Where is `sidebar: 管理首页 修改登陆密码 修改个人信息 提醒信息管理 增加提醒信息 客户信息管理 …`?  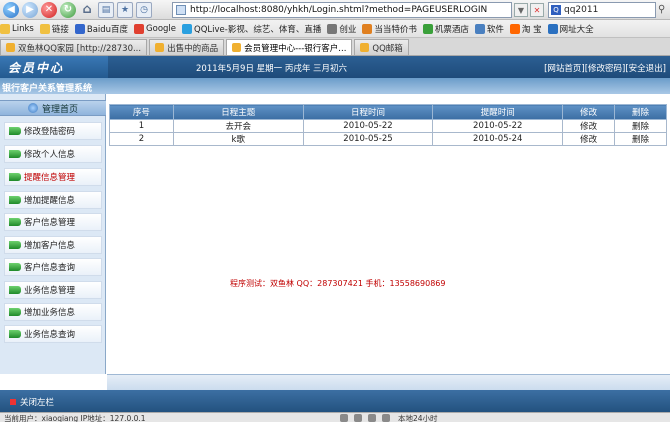 sidebar: 管理首页 修改登陆密码 修改个人信息 提醒信息管理 增加提醒信息 客户信息管理 … is located at coordinates (53, 234).